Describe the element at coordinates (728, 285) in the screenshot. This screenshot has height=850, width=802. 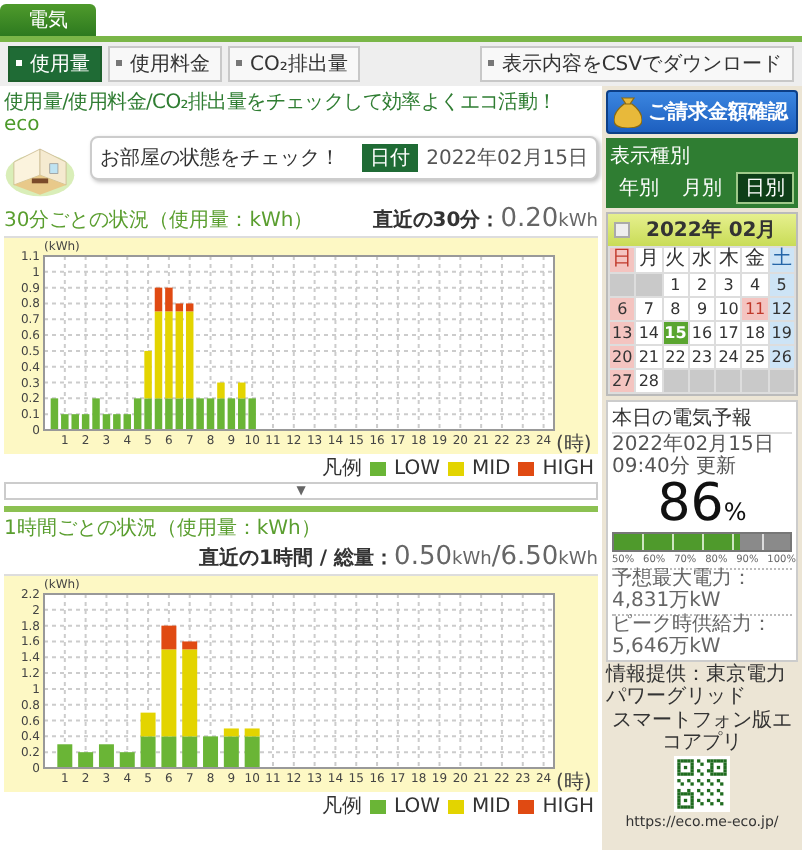
I see `calendar-day: 3` at that location.